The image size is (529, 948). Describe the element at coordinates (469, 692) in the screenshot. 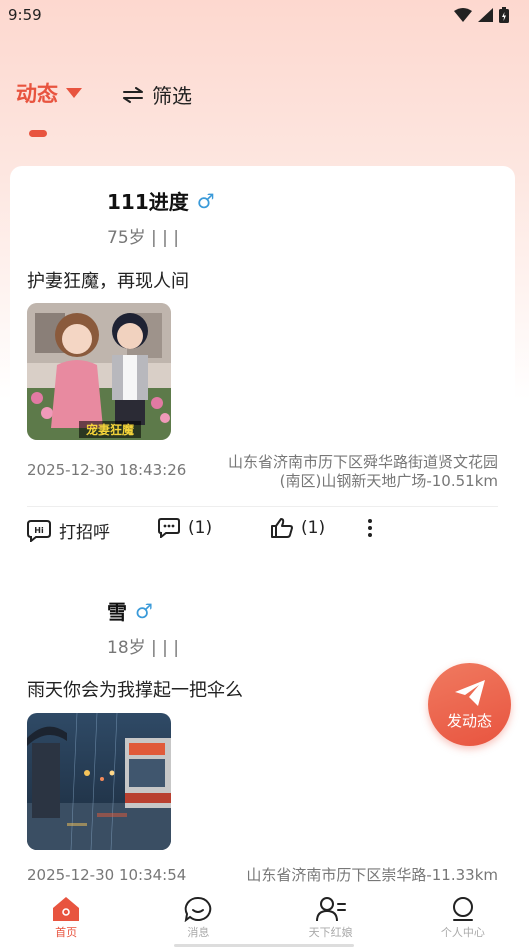

I see `send-icon` at that location.